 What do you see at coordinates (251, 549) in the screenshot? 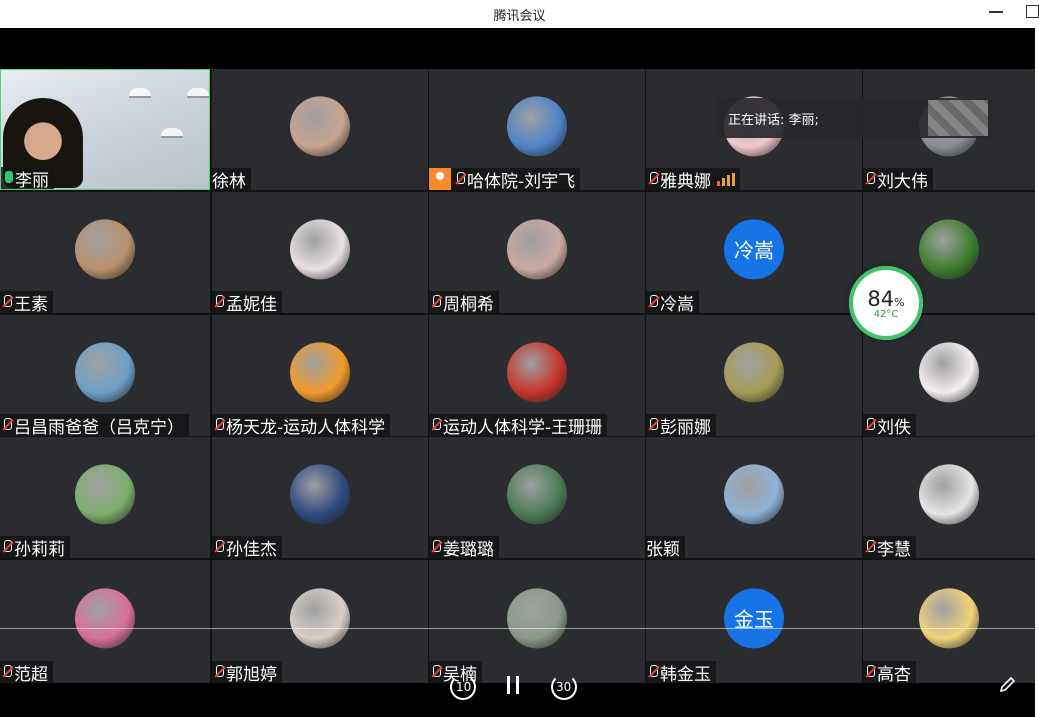
I see `participant-name: 孙佳杰` at bounding box center [251, 549].